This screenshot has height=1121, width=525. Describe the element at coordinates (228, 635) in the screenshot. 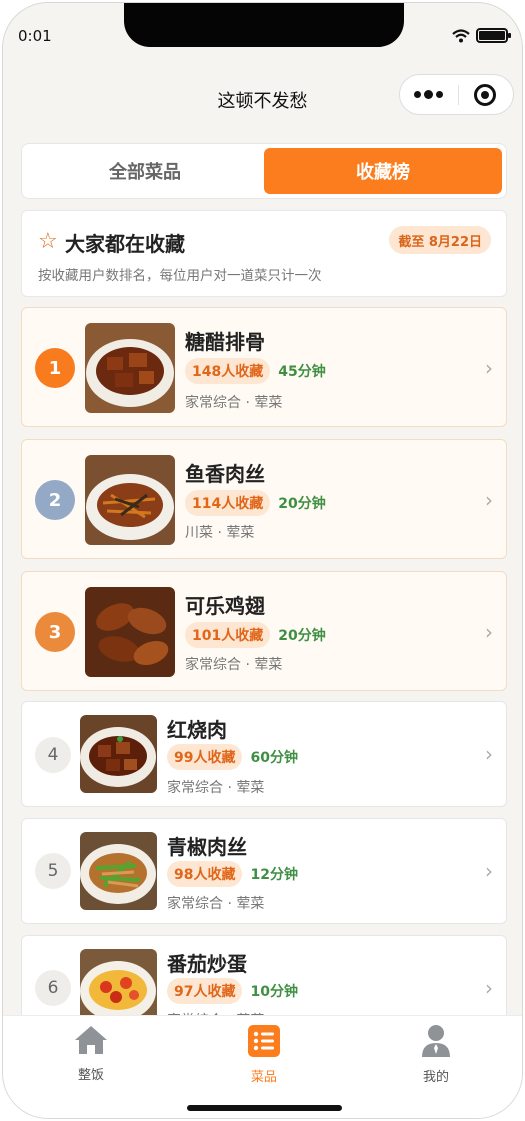

I see `favorite-count: 101人收藏` at that location.